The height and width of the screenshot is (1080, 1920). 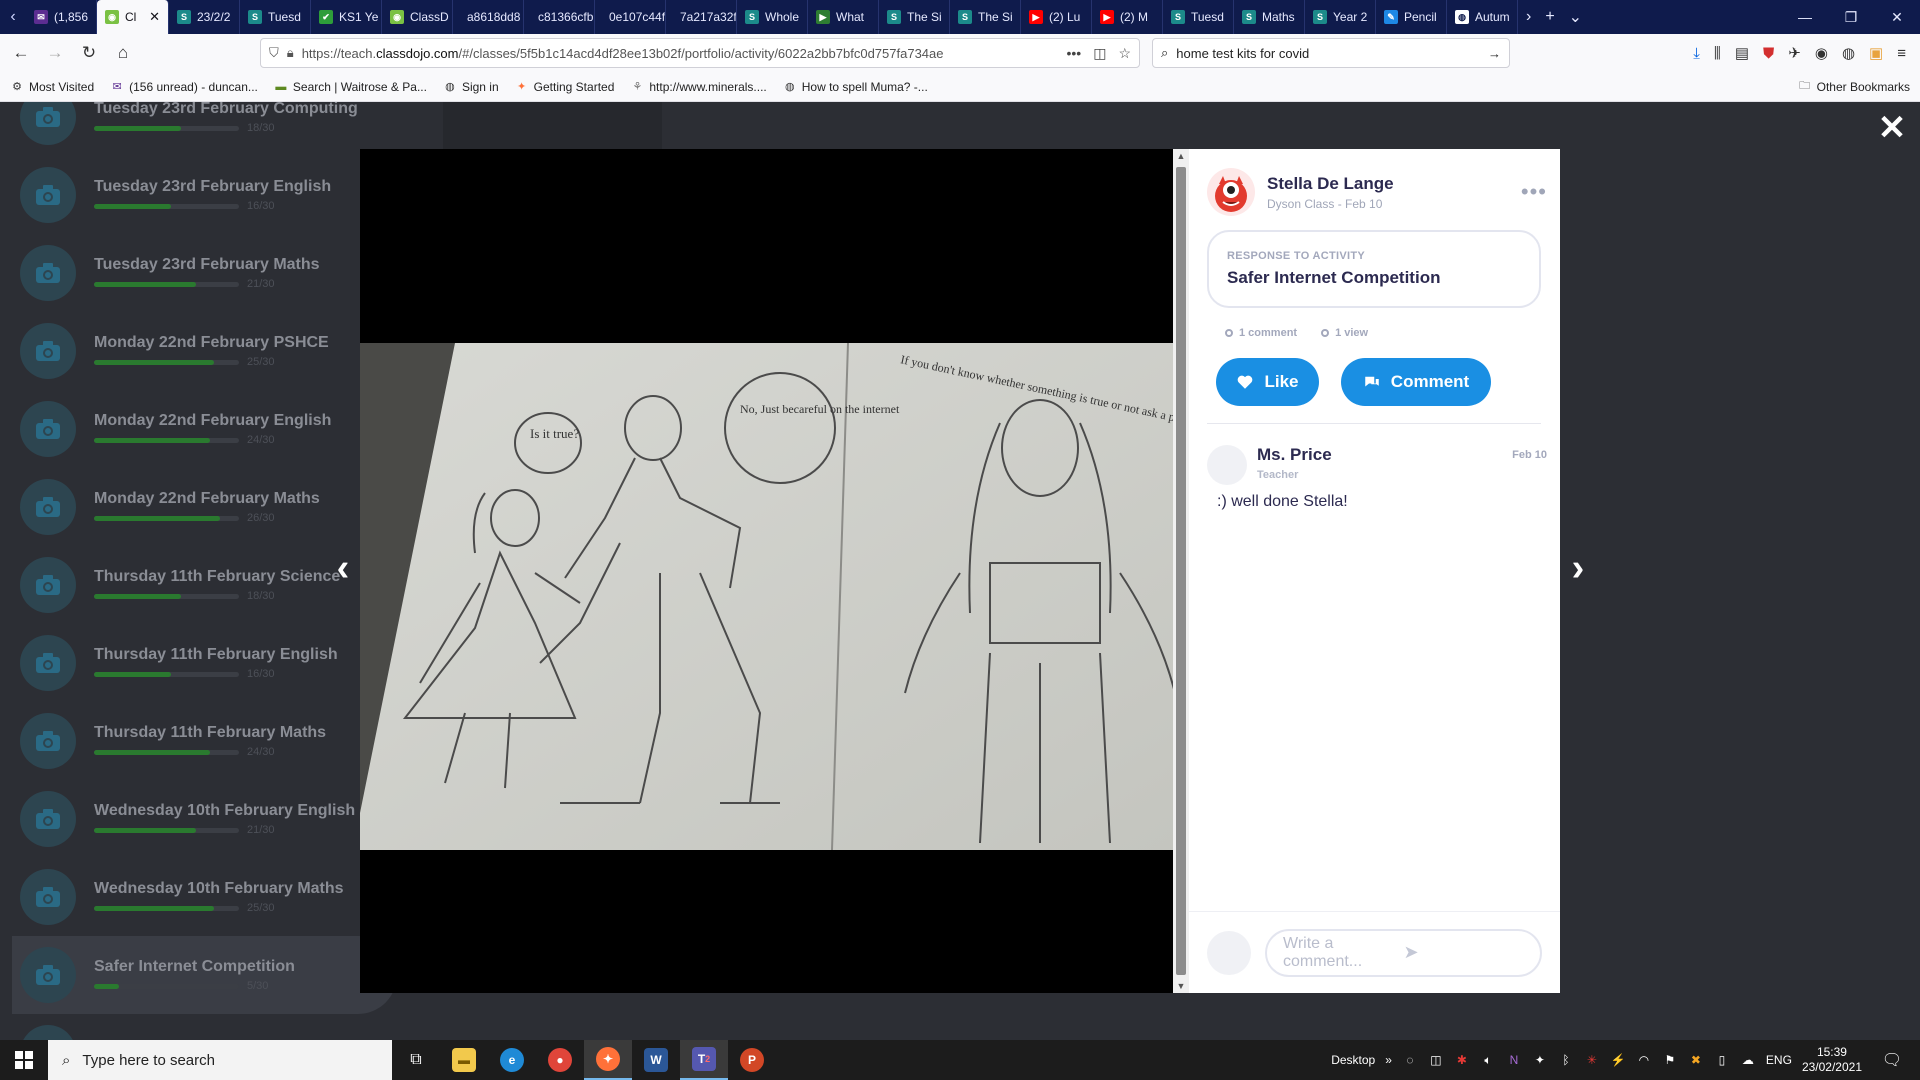 I want to click on task-view-button: ⧉, so click(x=416, y=1060).